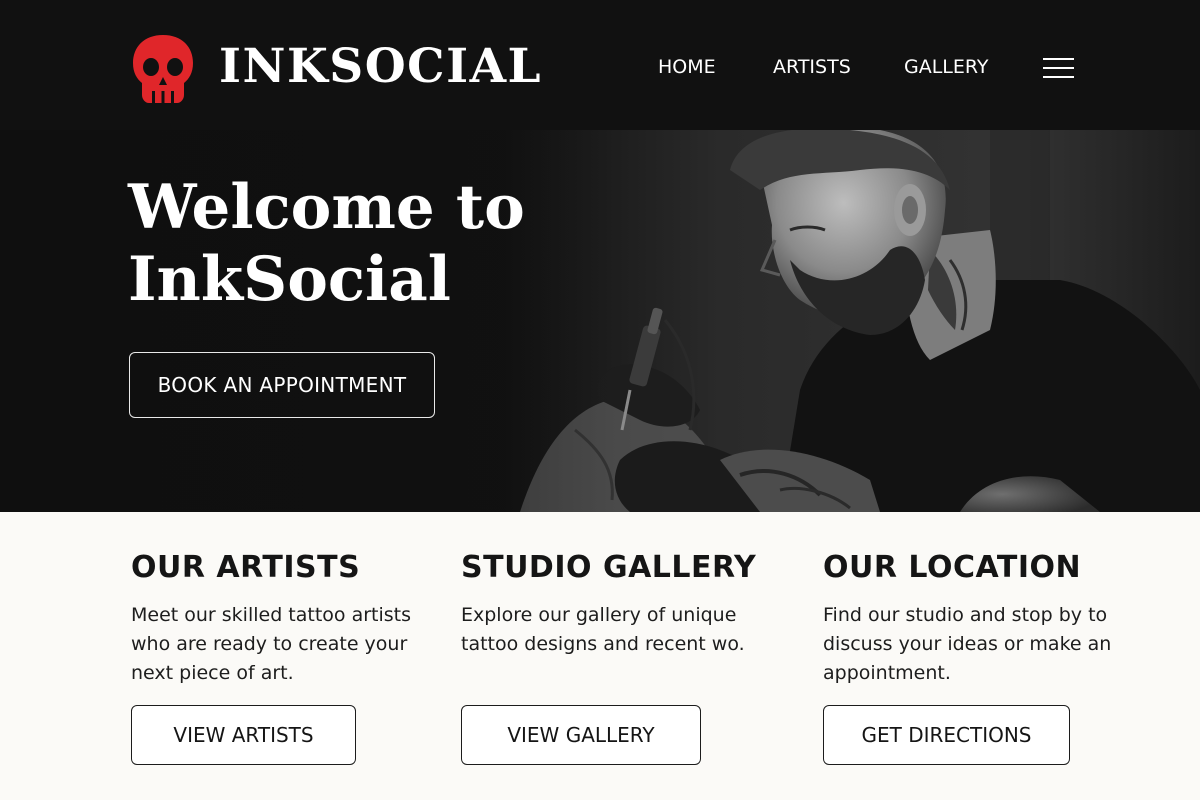 The width and height of the screenshot is (1200, 800). I want to click on skull-icon, so click(163, 69).